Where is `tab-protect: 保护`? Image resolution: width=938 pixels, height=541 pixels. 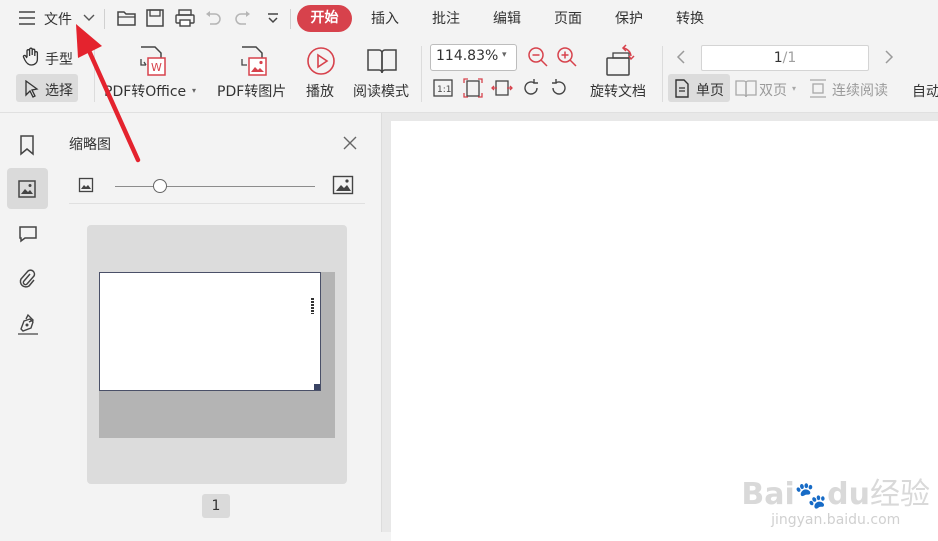
tab-protect: 保护 is located at coordinates (629, 18).